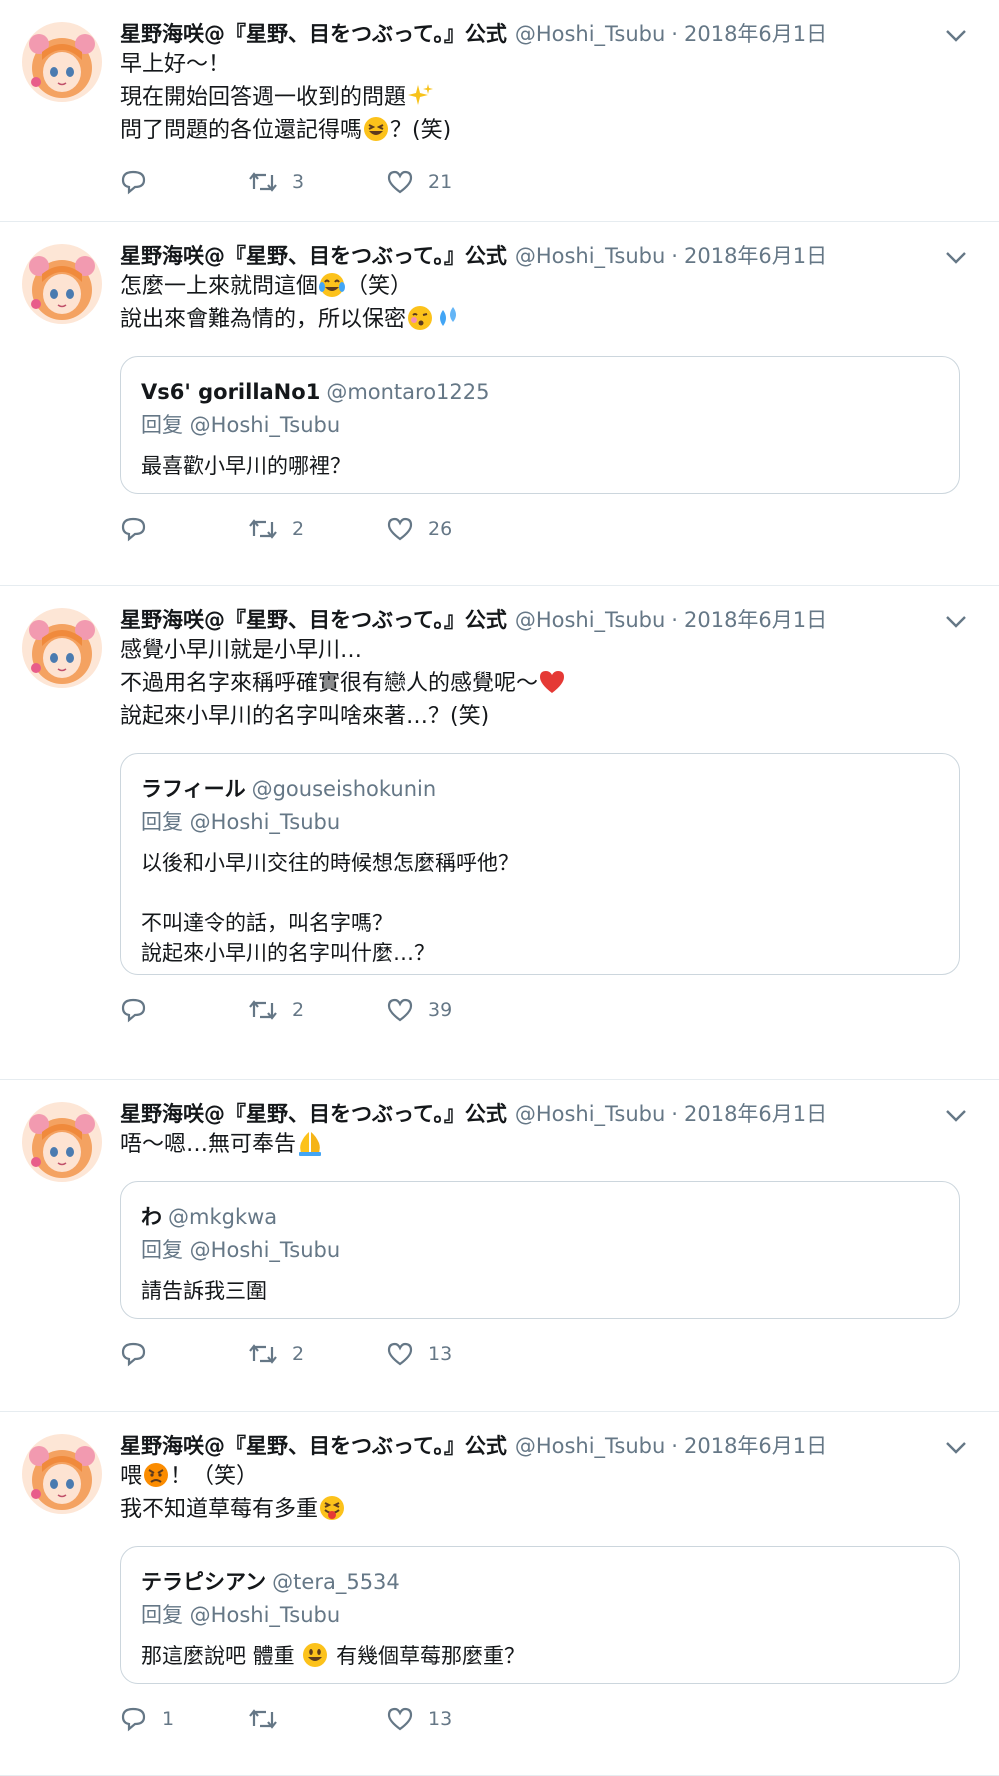 The width and height of the screenshot is (999, 1776). Describe the element at coordinates (317, 1719) in the screenshot. I see `retweet-button` at that location.